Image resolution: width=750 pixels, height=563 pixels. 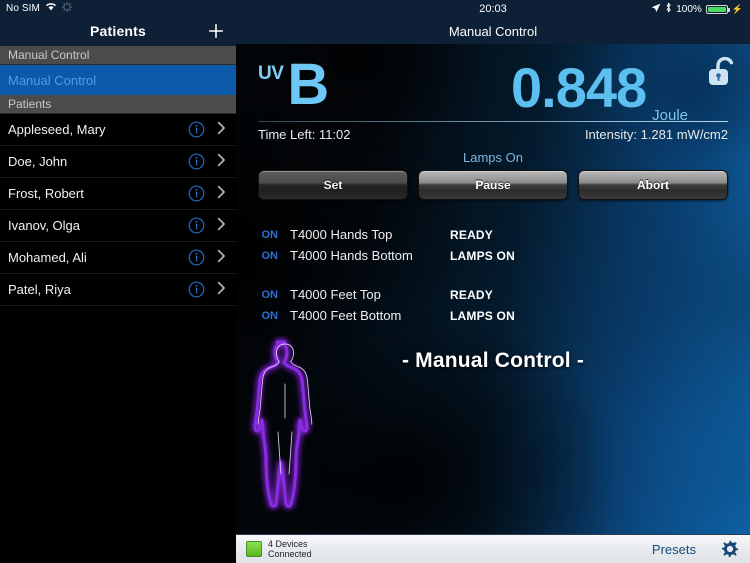 I want to click on divider-line, so click(x=493, y=121).